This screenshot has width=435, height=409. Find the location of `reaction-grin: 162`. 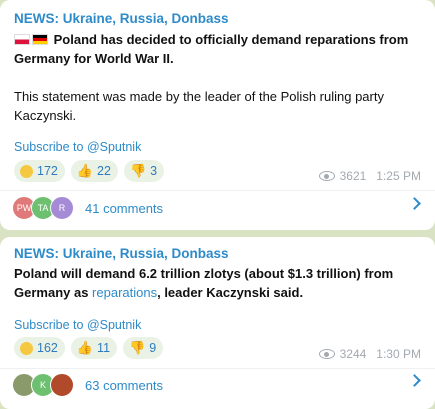

reaction-grin: 162 is located at coordinates (39, 348).